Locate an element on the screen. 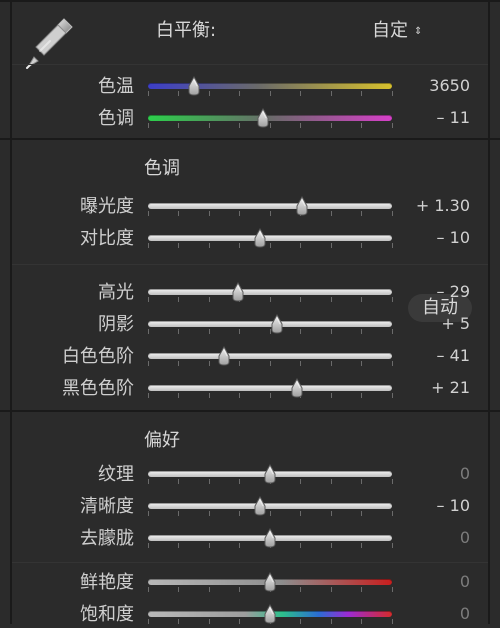  texture-row: 纹理 0 is located at coordinates (250, 473).